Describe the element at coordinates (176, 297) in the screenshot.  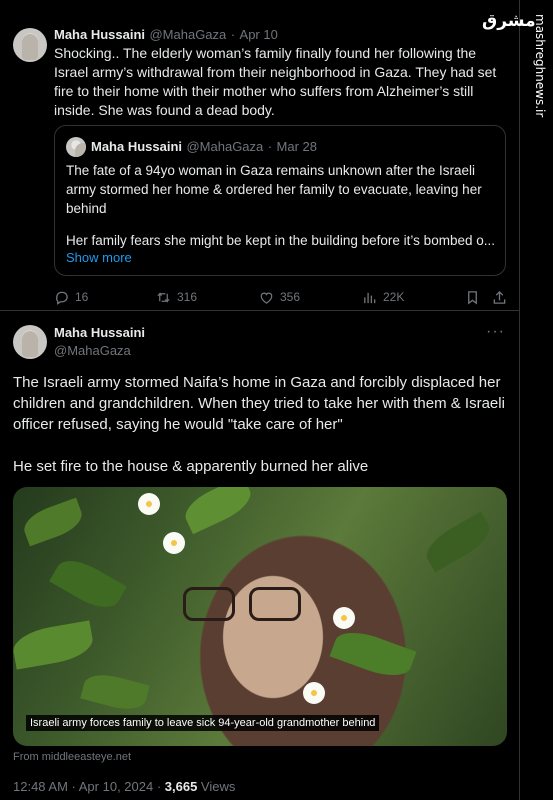
I see `repost-button: 316` at that location.